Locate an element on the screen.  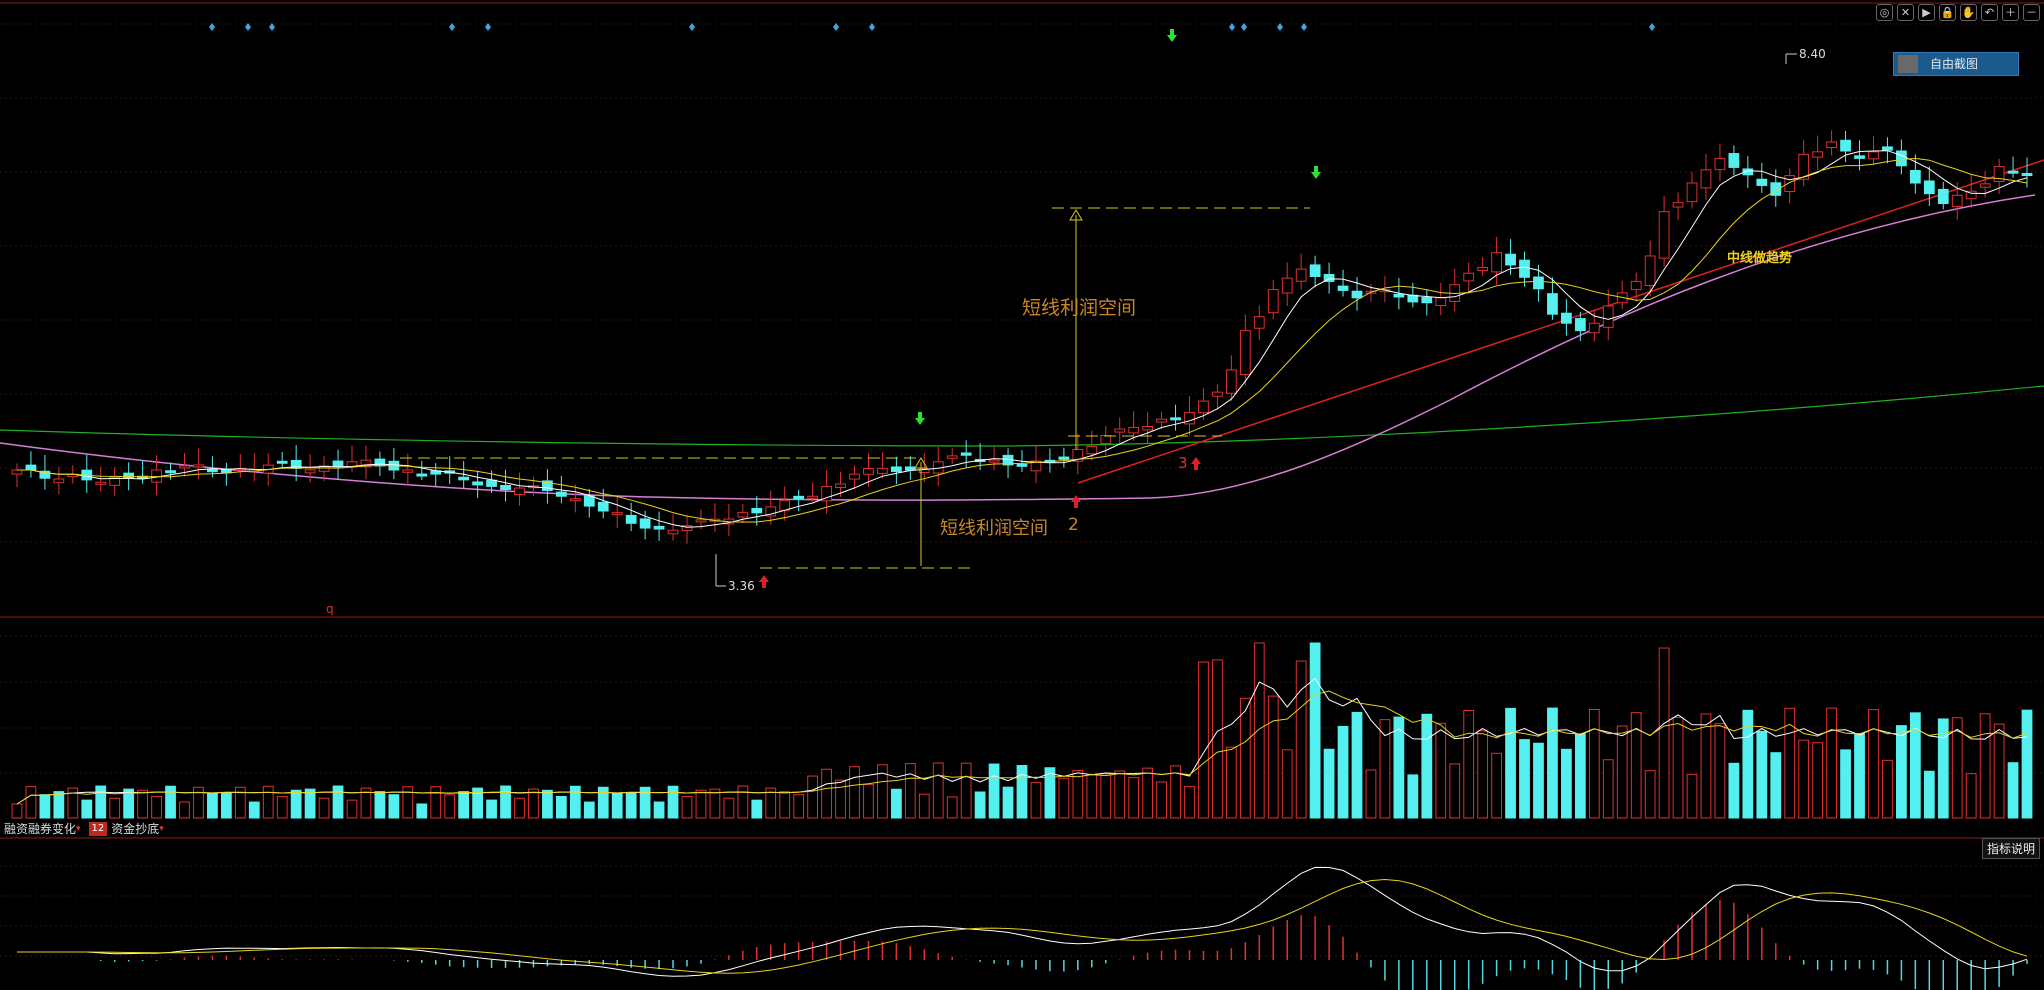
profit-space-annotation-upper: 短线利润空间 is located at coordinates (1166, 328).